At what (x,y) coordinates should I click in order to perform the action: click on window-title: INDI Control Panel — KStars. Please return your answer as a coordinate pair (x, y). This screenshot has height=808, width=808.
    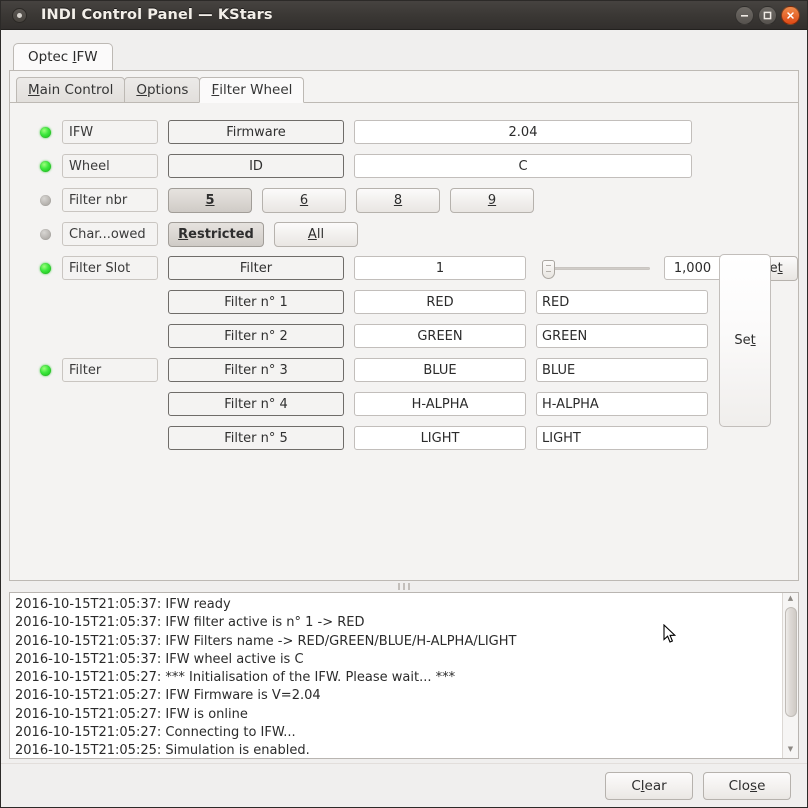
    Looking at the image, I should click on (157, 15).